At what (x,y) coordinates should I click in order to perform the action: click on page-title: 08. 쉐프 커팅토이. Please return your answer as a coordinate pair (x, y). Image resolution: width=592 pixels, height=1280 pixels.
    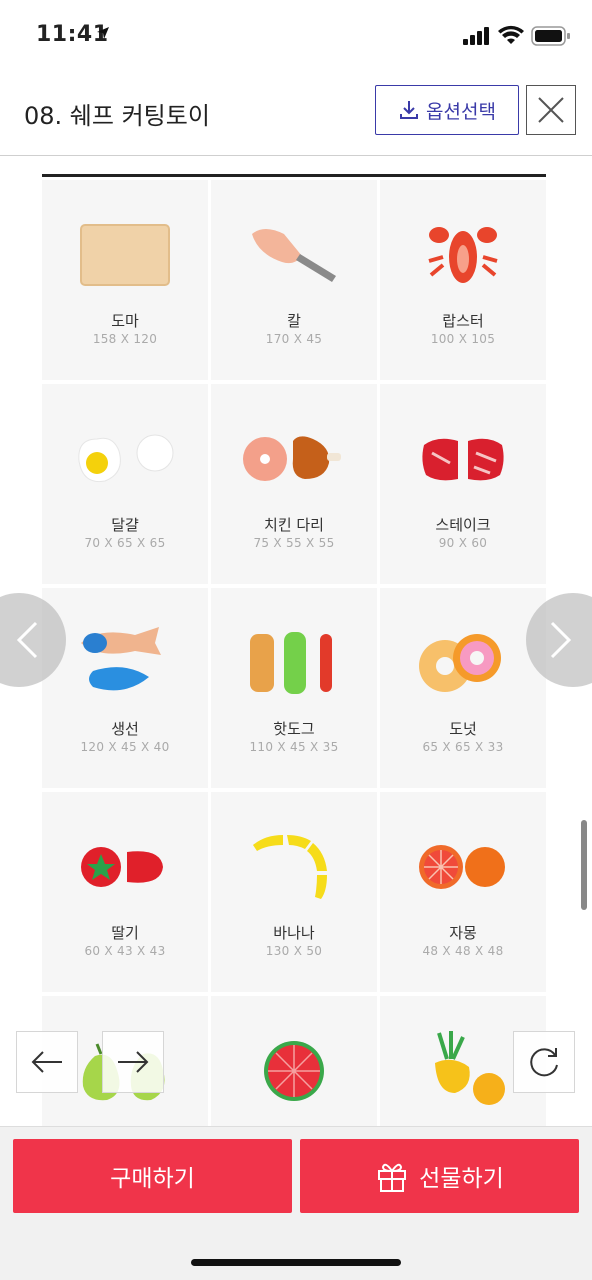
    Looking at the image, I should click on (117, 116).